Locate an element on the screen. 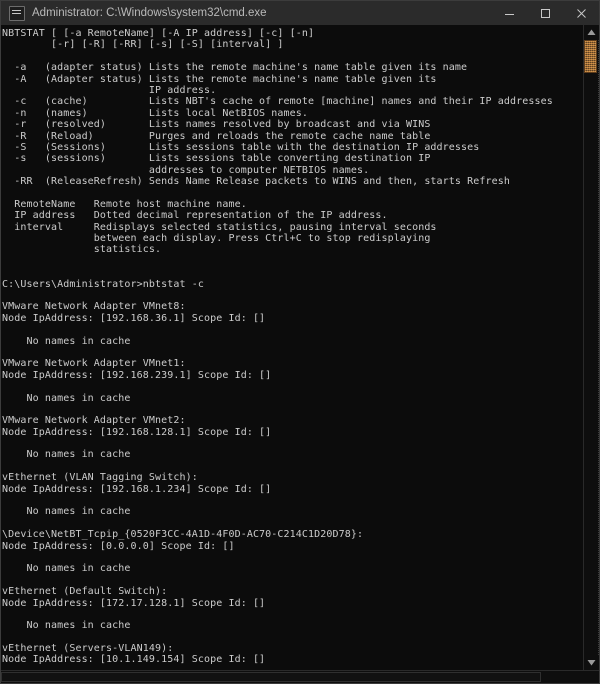 Image resolution: width=600 pixels, height=684 pixels. console-line: Node IpAddress: [0.0.0.0] Scope Id: [] is located at coordinates (118, 546).